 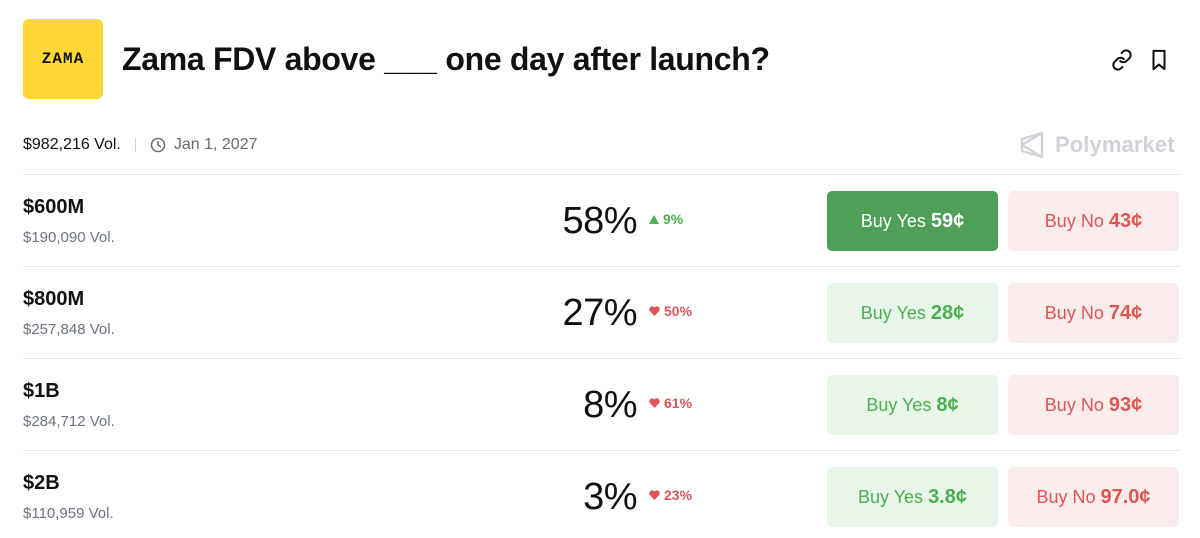 I want to click on buy-yes-button: Buy Yes 3.8¢, so click(x=912, y=497).